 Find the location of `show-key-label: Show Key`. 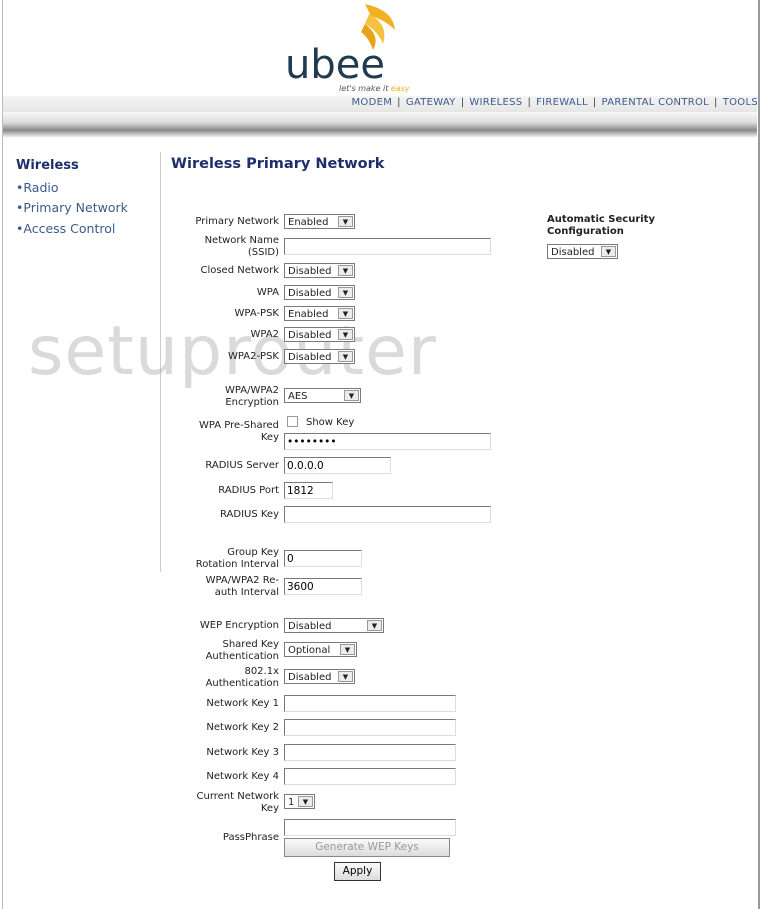

show-key-label: Show Key is located at coordinates (330, 422).